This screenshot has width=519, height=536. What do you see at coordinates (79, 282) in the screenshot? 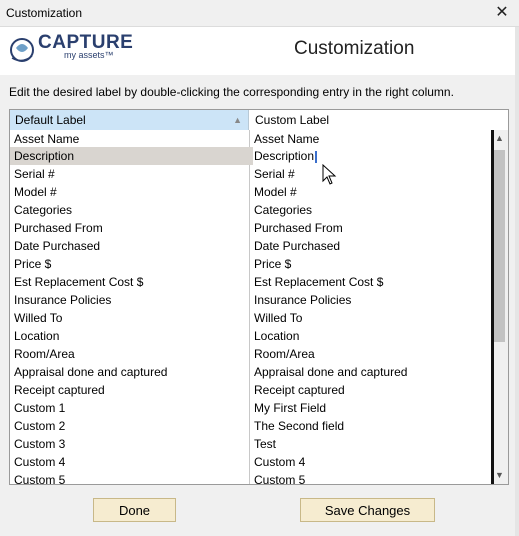
I see `default-label-cell: Est Replacement Cost $` at bounding box center [79, 282].